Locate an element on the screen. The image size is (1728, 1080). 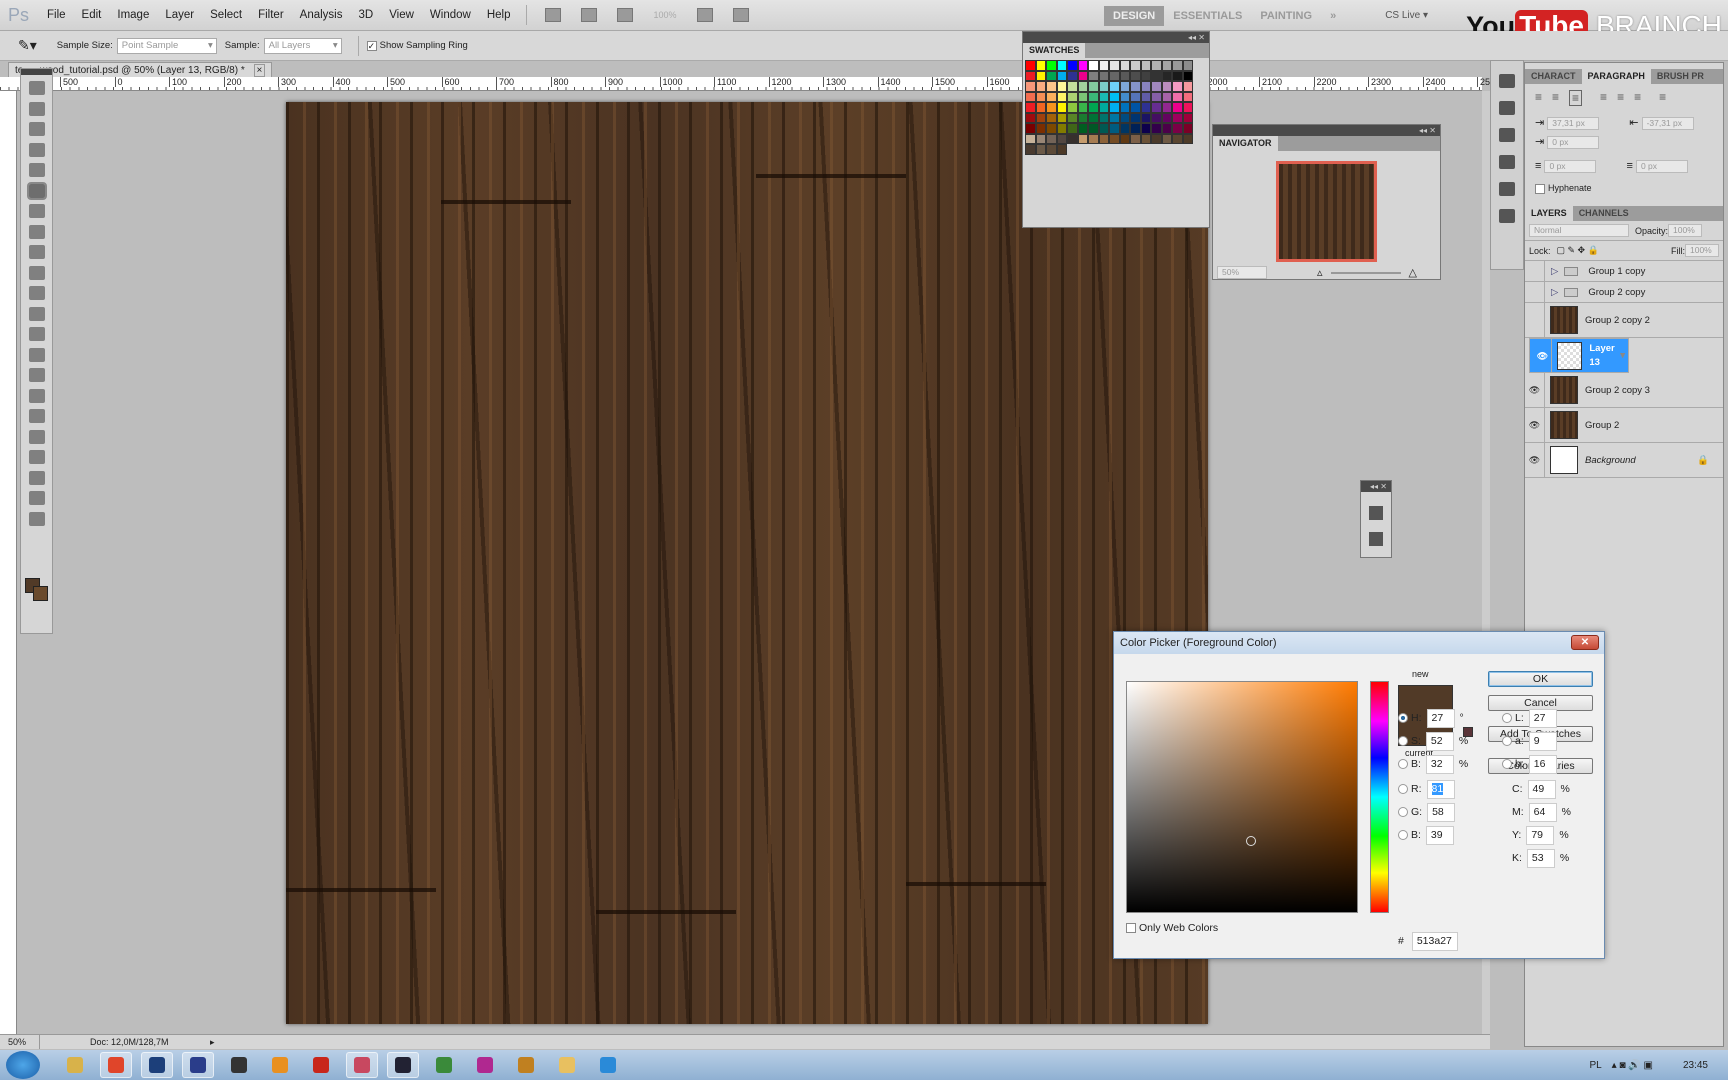
layer-row: ▷ Group 2 copy is located at coordinates (1624, 292).